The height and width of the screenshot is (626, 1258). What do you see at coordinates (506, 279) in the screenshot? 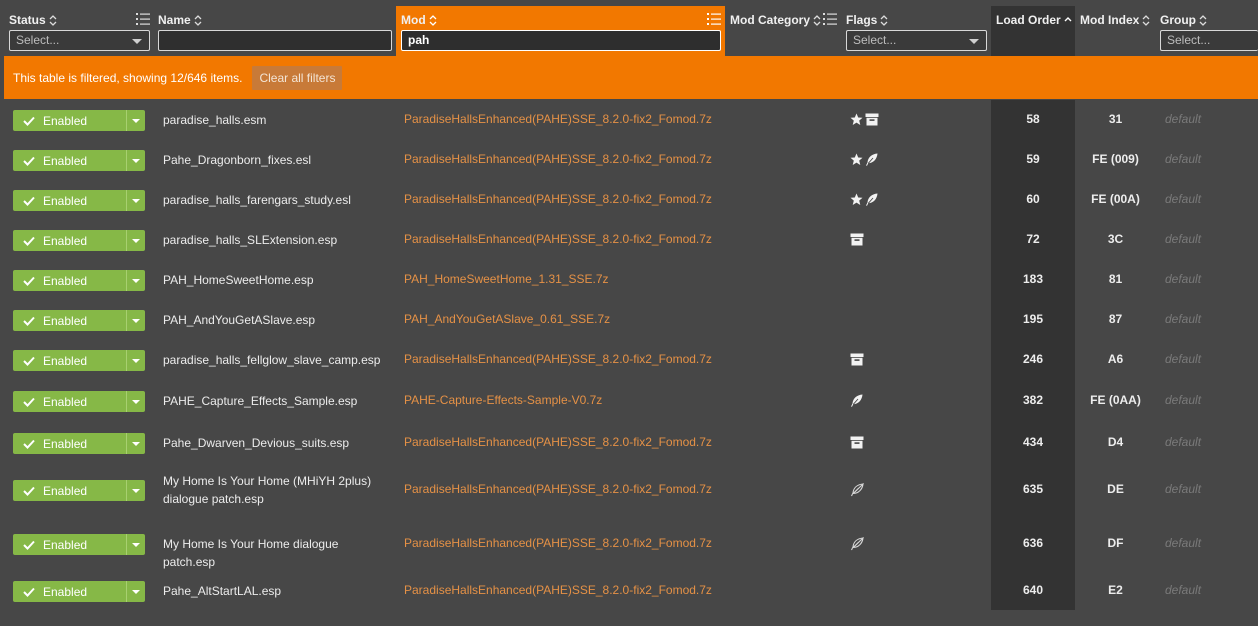
I see `mod-link: PAH_HomeSweetHome_1.31_SSE.7z` at bounding box center [506, 279].